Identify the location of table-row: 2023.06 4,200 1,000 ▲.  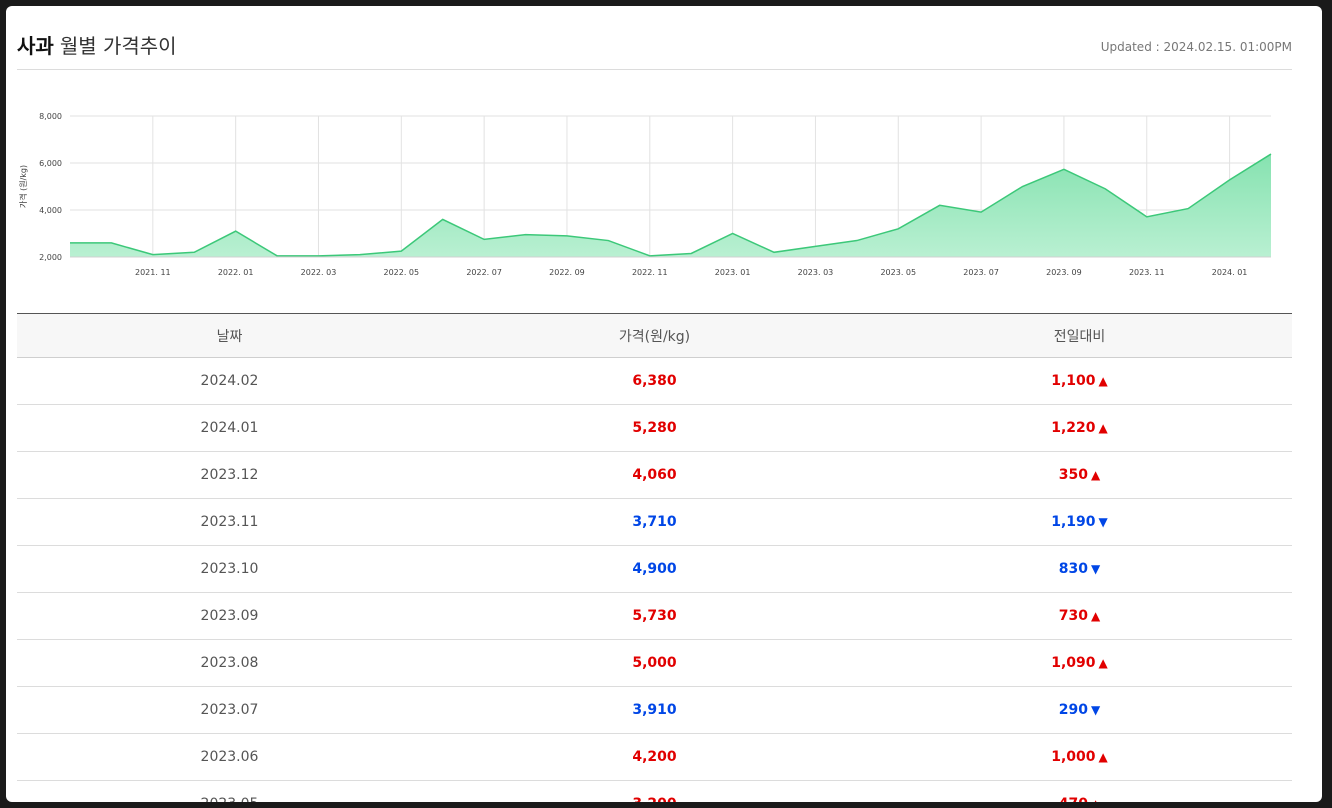
(654, 757).